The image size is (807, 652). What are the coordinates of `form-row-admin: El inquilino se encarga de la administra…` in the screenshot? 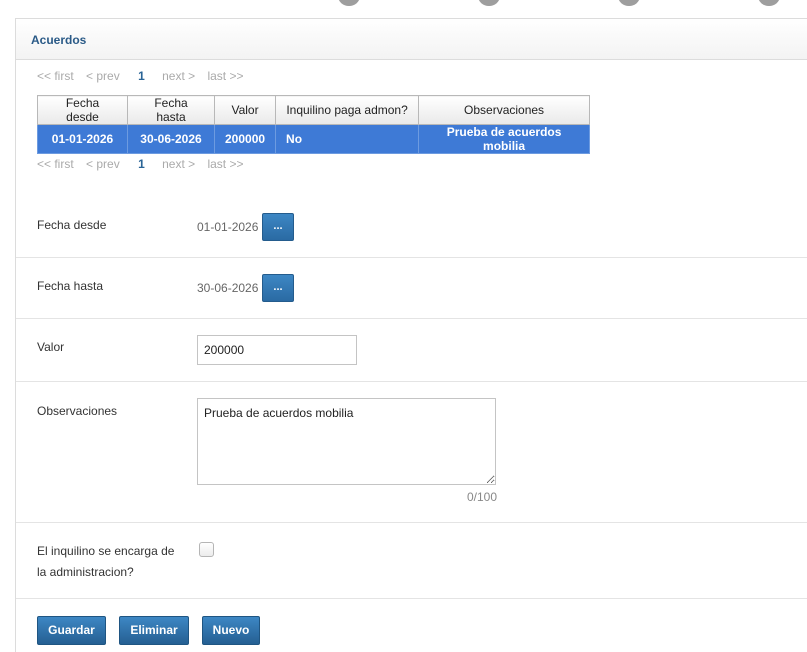 It's located at (411, 561).